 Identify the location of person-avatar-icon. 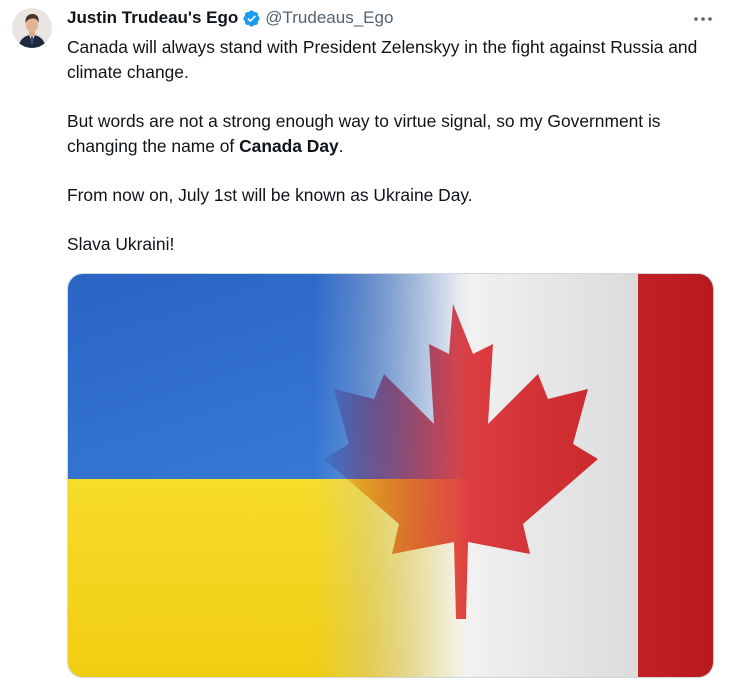
(32, 28).